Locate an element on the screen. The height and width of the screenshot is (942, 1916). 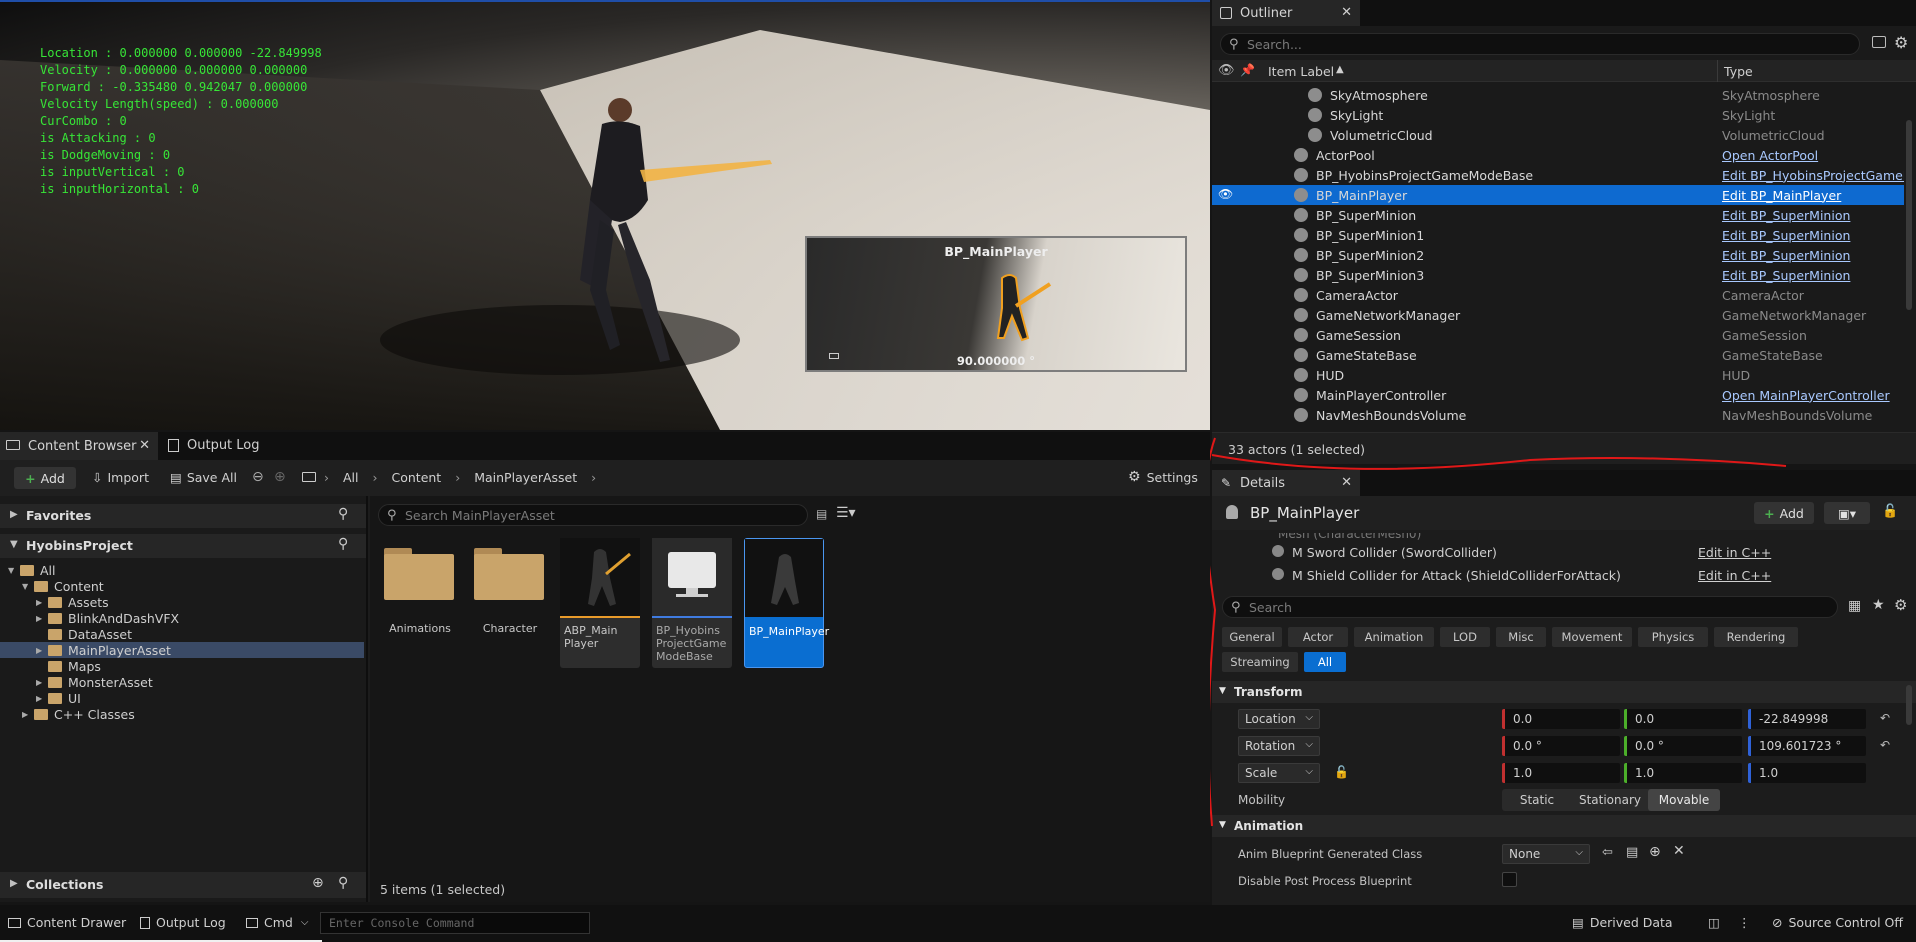
outliner-row: BP_SuperMinion Edit BP_SuperMinion is located at coordinates (1558, 215).